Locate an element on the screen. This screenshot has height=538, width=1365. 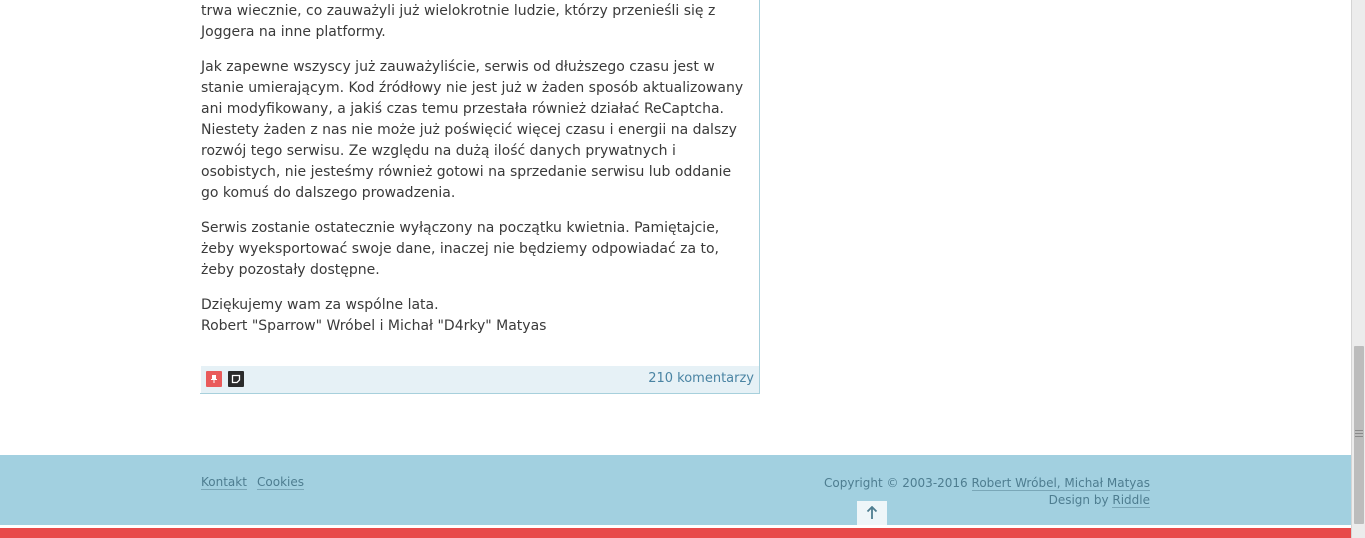
scrollbar-thumb is located at coordinates (1359, 435).